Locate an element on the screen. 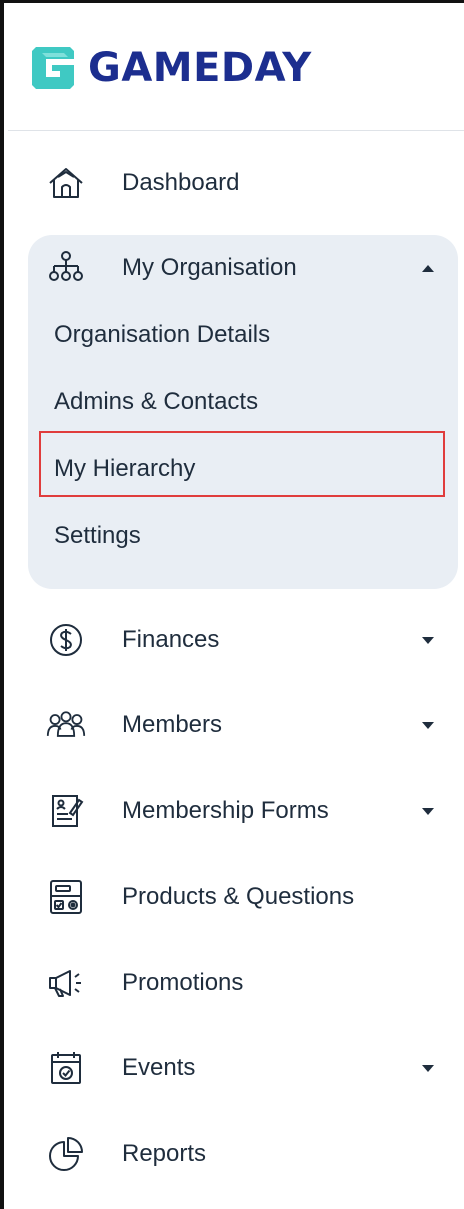 Image resolution: width=464 pixels, height=1209 pixels. products-icon is located at coordinates (66, 897).